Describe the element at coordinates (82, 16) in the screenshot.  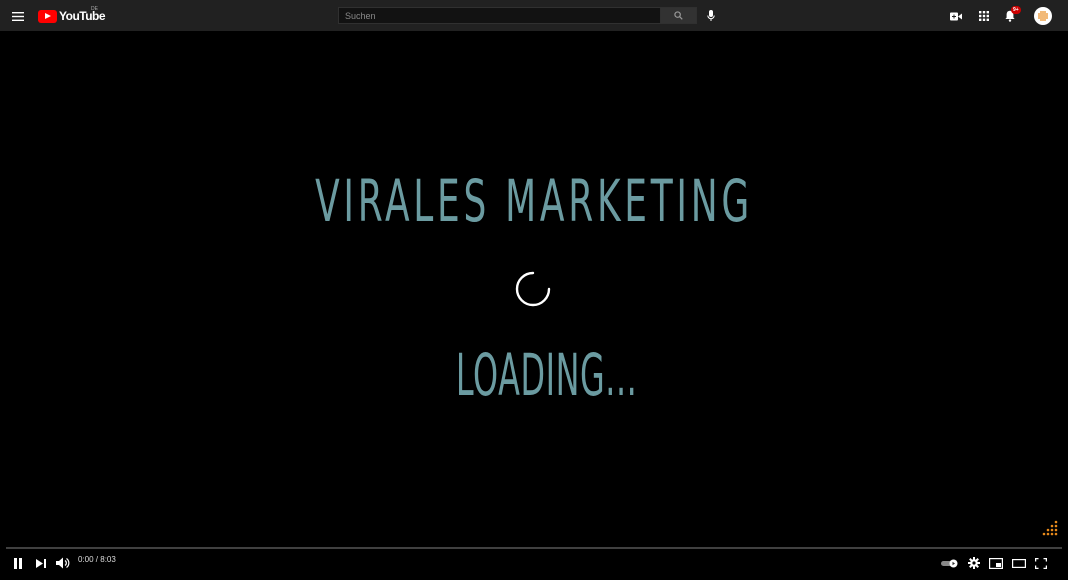
I see `logo-text: YouTube` at that location.